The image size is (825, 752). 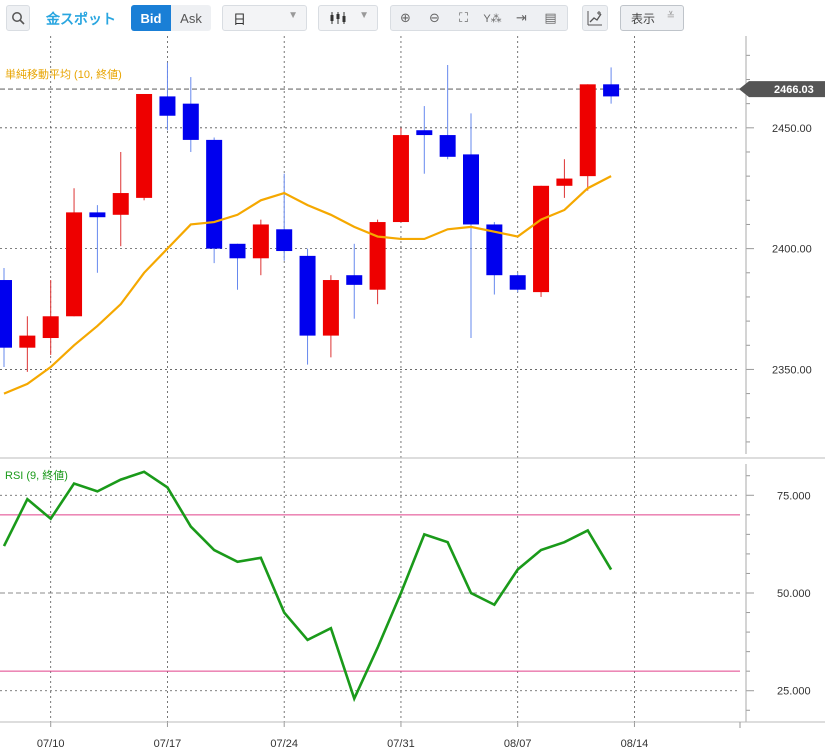 I want to click on display-menu-button: 表示 ≚, so click(x=652, y=18).